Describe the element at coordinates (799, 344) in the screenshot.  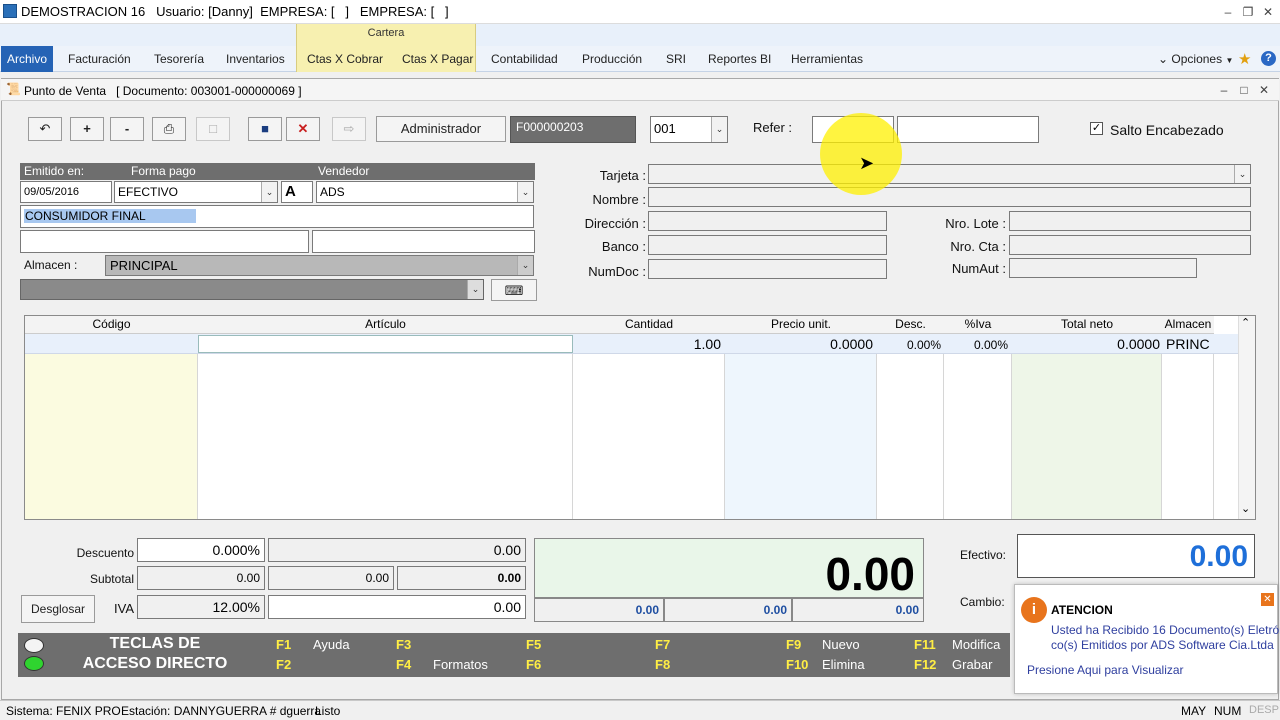
I see `precio-cell: 0.0000` at that location.